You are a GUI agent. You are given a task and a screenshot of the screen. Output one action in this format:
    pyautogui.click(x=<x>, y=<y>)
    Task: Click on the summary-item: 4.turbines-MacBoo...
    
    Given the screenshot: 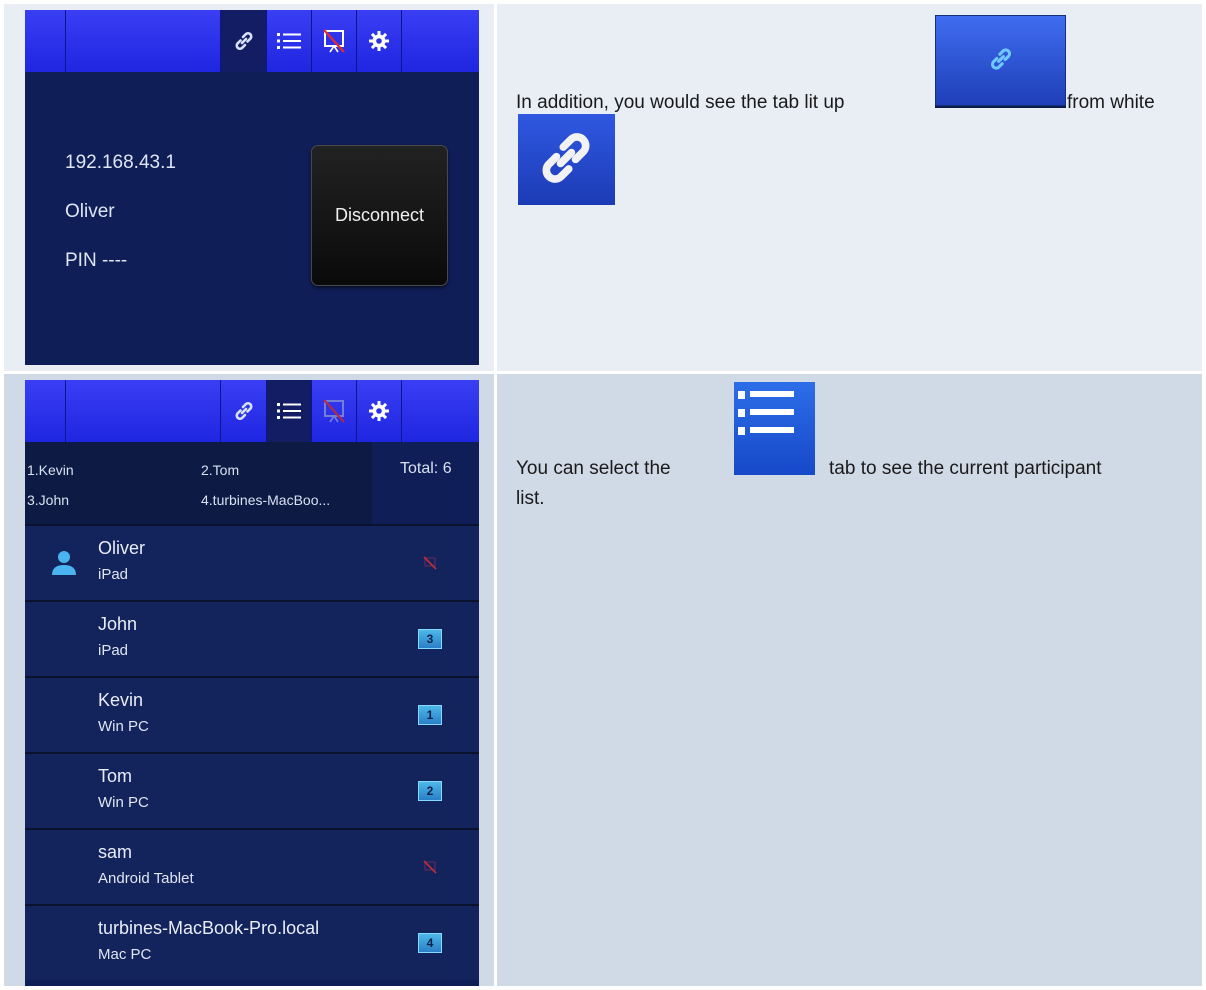 What is the action you would take?
    pyautogui.click(x=266, y=500)
    